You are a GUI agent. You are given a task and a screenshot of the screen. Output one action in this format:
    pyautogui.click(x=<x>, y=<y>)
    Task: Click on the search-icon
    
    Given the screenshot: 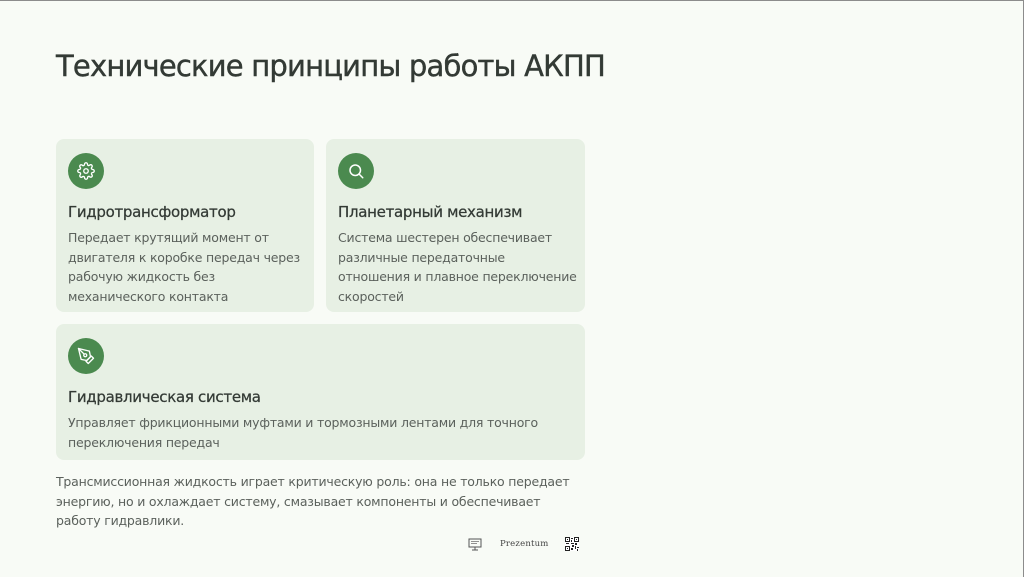 What is the action you would take?
    pyautogui.click(x=356, y=171)
    